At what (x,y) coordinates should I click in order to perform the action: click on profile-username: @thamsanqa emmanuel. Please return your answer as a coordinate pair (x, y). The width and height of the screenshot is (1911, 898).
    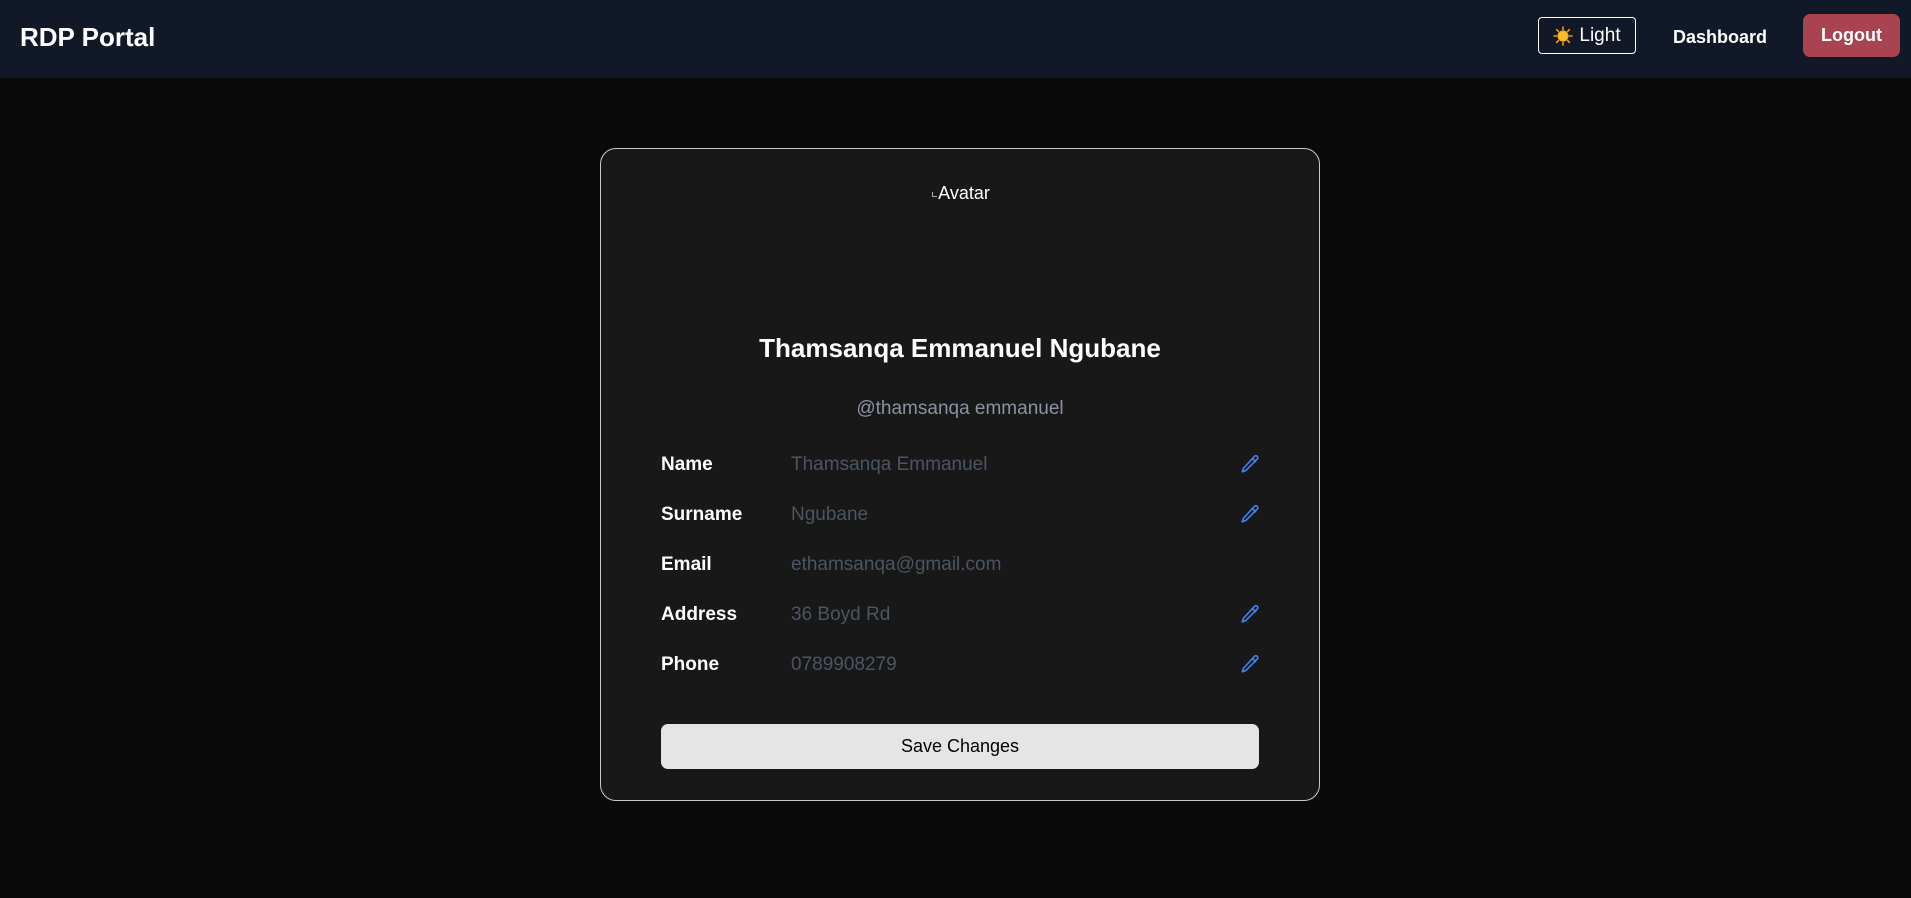
    Looking at the image, I should click on (960, 408).